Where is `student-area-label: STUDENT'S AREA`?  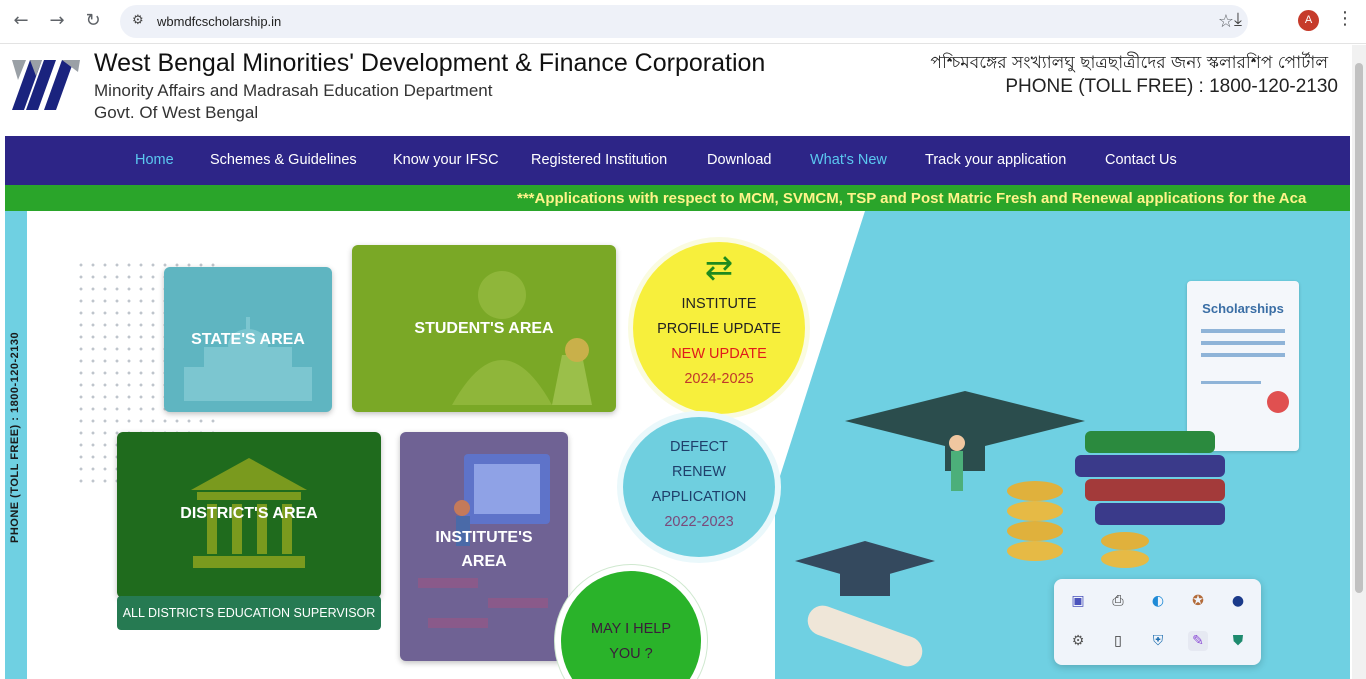 student-area-label: STUDENT'S AREA is located at coordinates (484, 328).